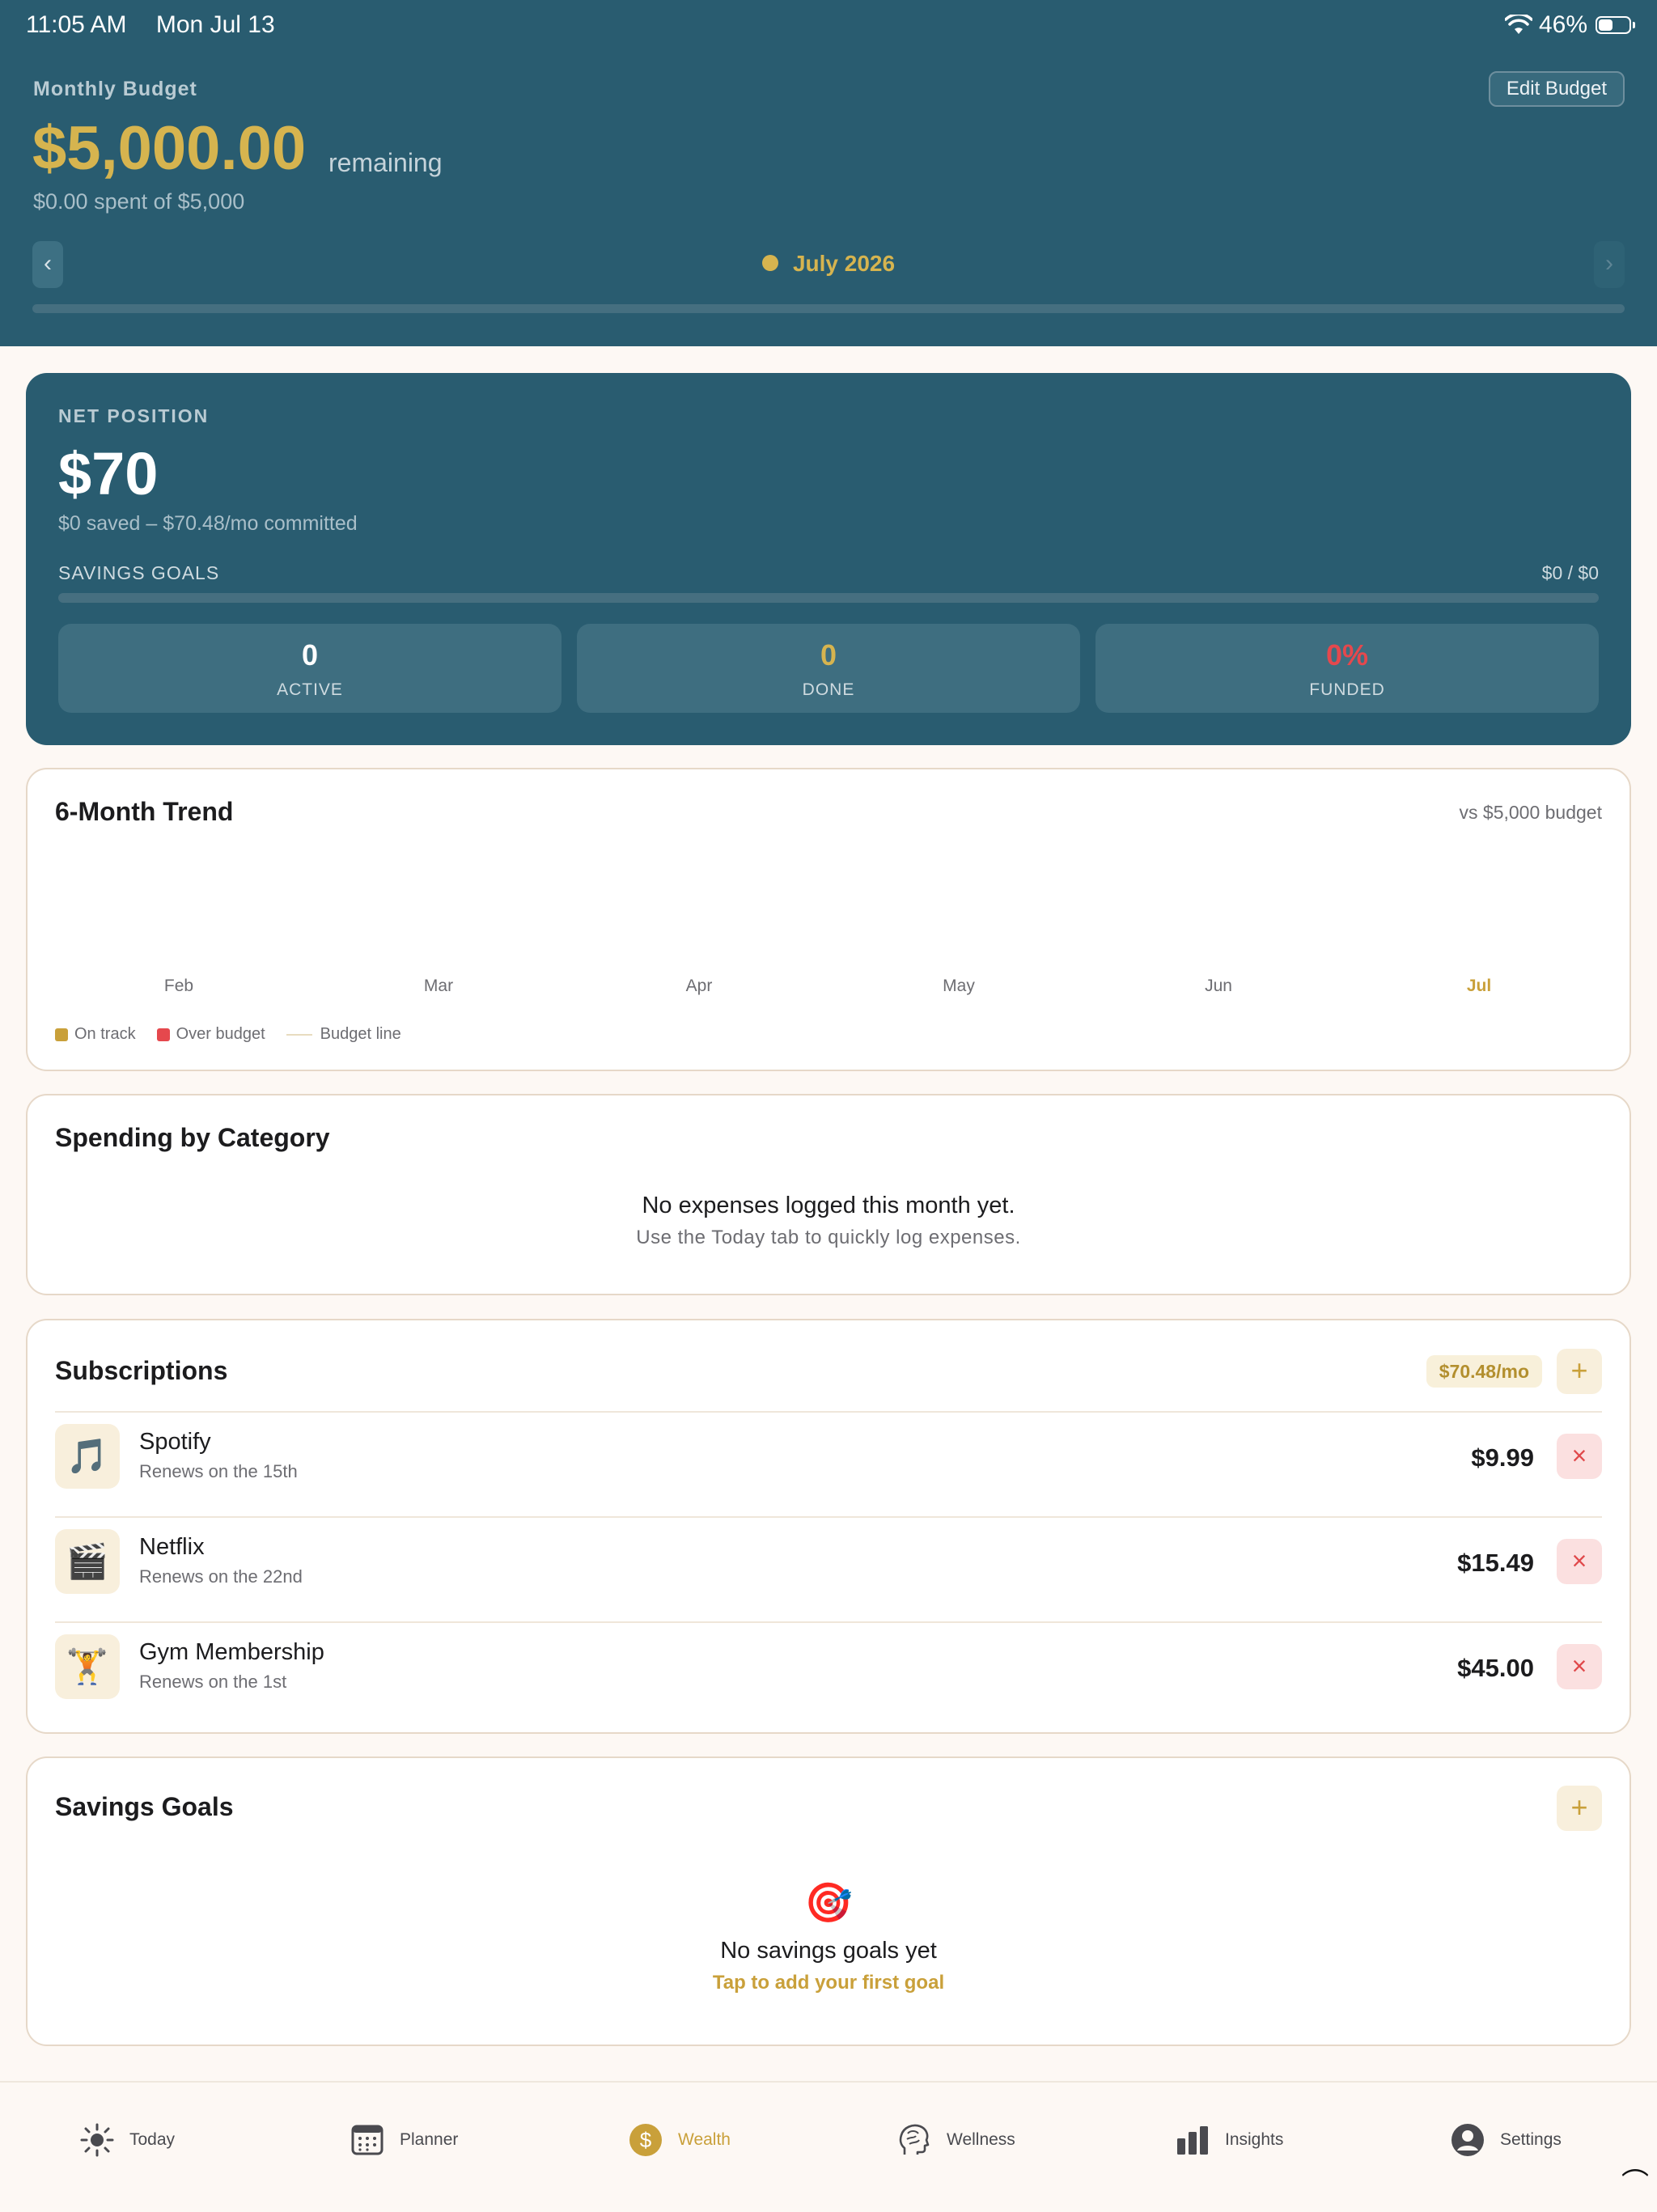 This screenshot has height=2212, width=1657. Describe the element at coordinates (169, 148) in the screenshot. I see `budget-remaining-amount: $5,000.00` at that location.